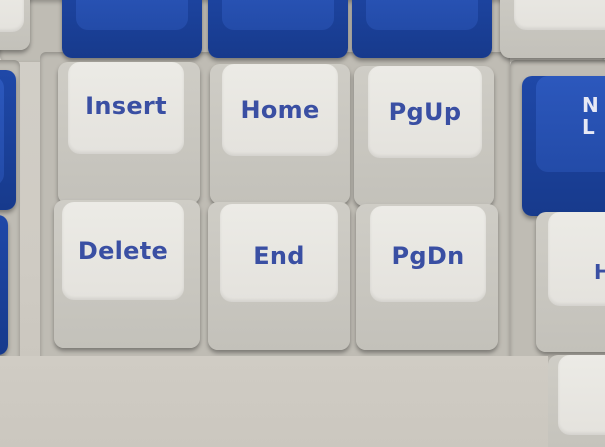 Image resolution: width=605 pixels, height=447 pixels. I want to click on key-delete-legend: Delete, so click(123, 251).